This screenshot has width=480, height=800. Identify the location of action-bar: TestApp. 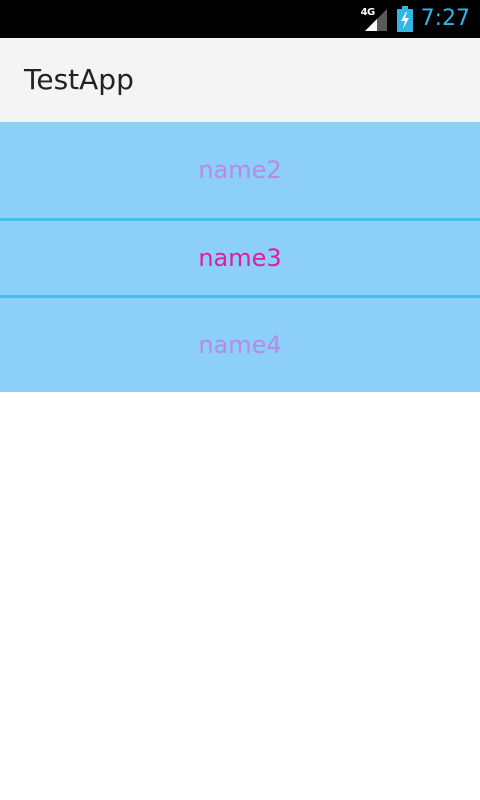
(240, 80).